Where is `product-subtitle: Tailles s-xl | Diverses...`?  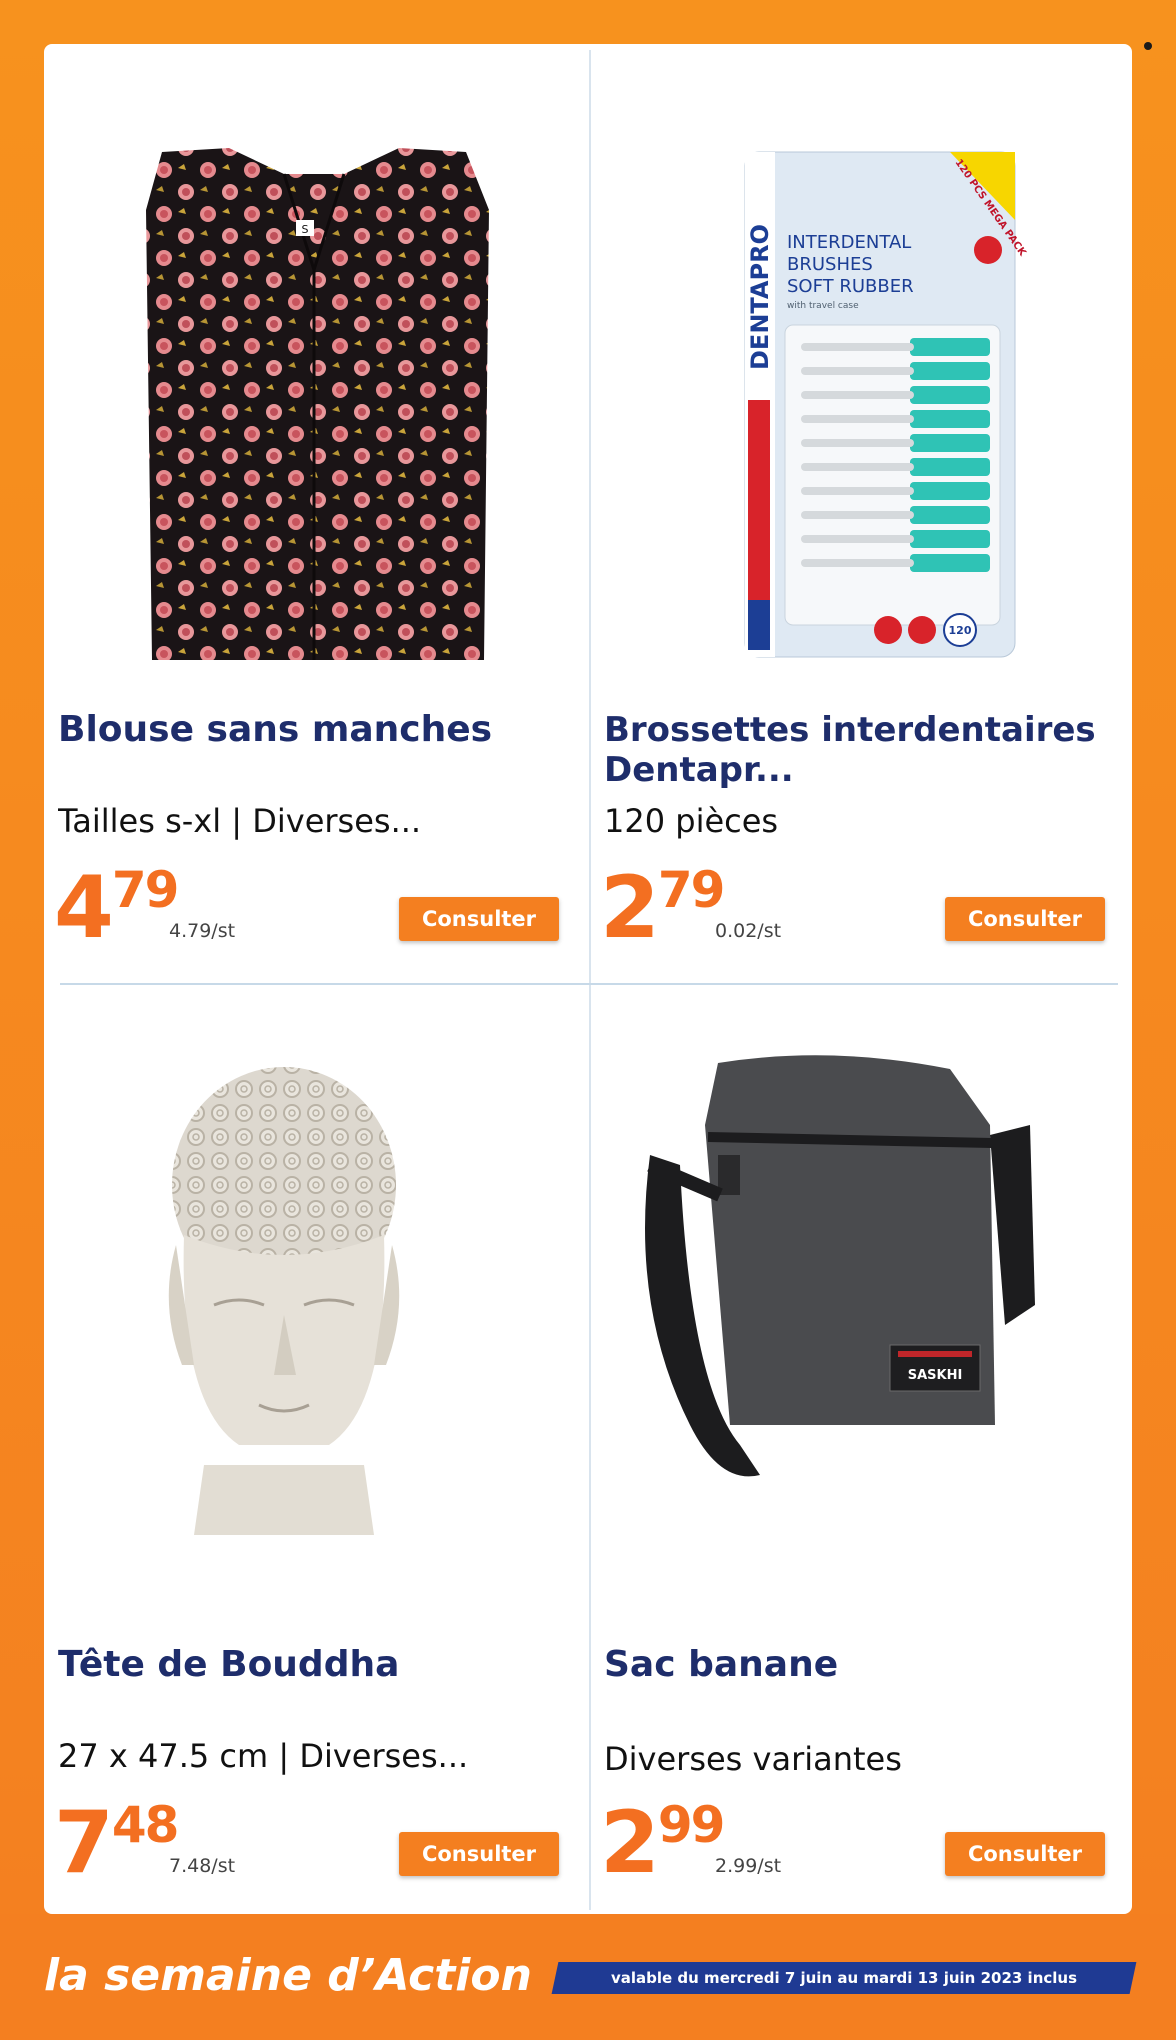
product-subtitle: Tailles s-xl | Diverses... is located at coordinates (240, 821).